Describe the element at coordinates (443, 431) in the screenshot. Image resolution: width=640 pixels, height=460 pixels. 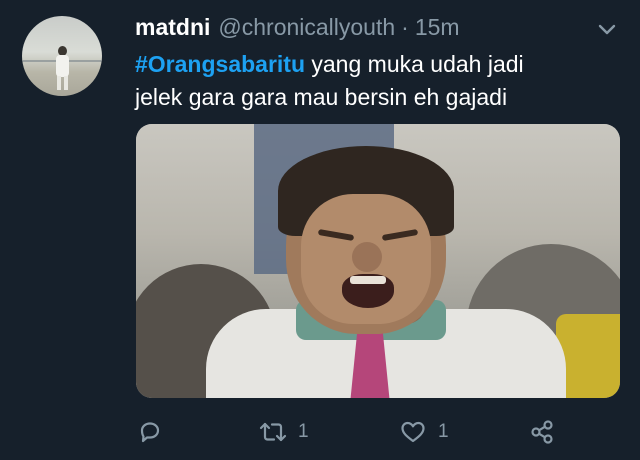
I see `like-count: 1` at that location.